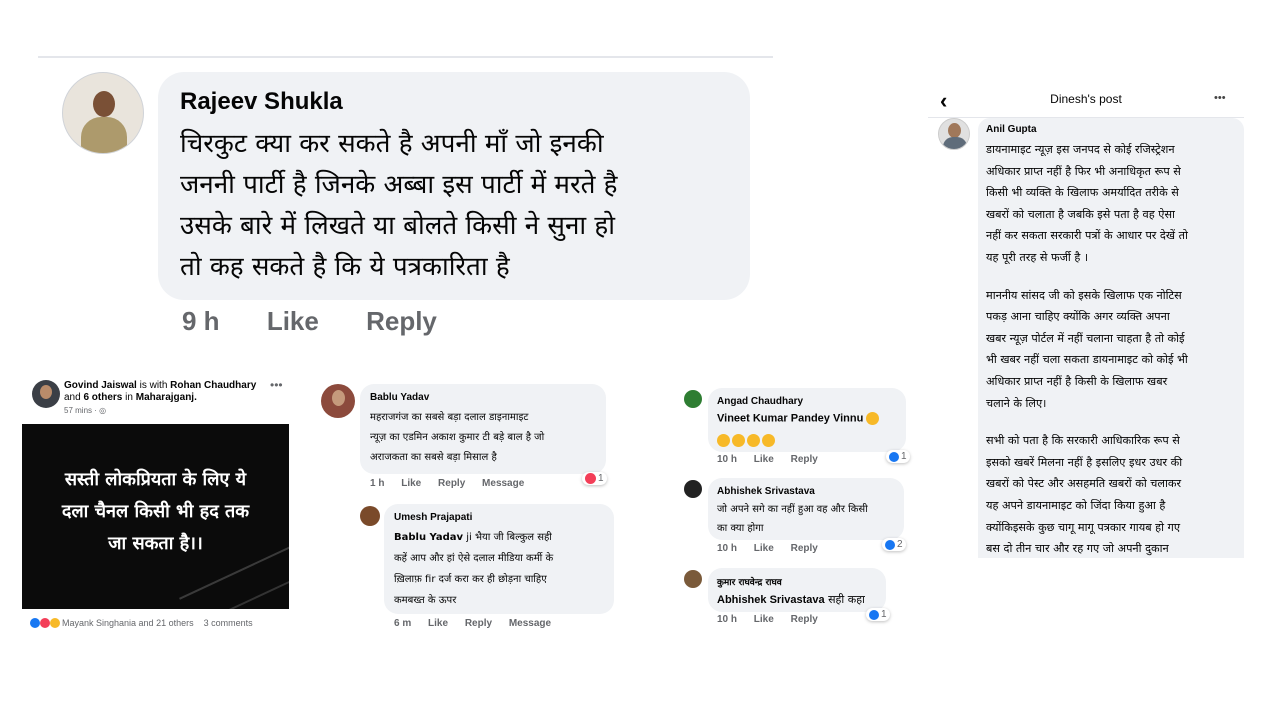 The height and width of the screenshot is (720, 1280). Describe the element at coordinates (1076, 505) in the screenshot. I see `comment-line: यह अपने डायनामाइट को जिंदा किया हुआ है` at that location.